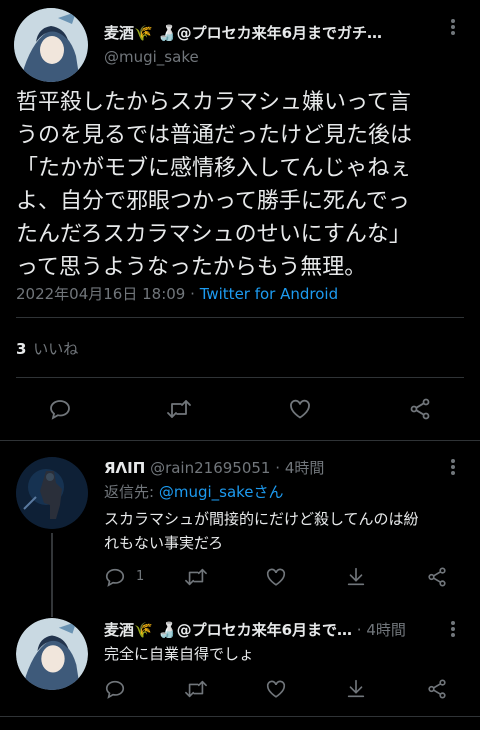 The image size is (480, 730). What do you see at coordinates (52, 654) in the screenshot?
I see `reply2-avatar` at bounding box center [52, 654].